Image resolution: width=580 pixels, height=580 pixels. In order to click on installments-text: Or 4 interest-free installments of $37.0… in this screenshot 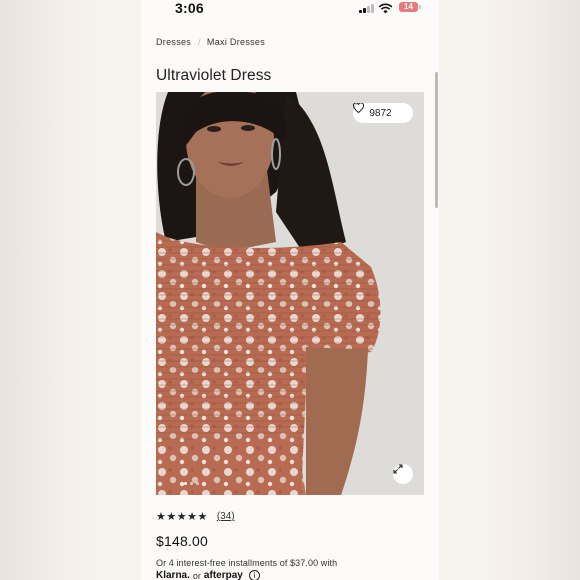, I will do `click(247, 563)`.